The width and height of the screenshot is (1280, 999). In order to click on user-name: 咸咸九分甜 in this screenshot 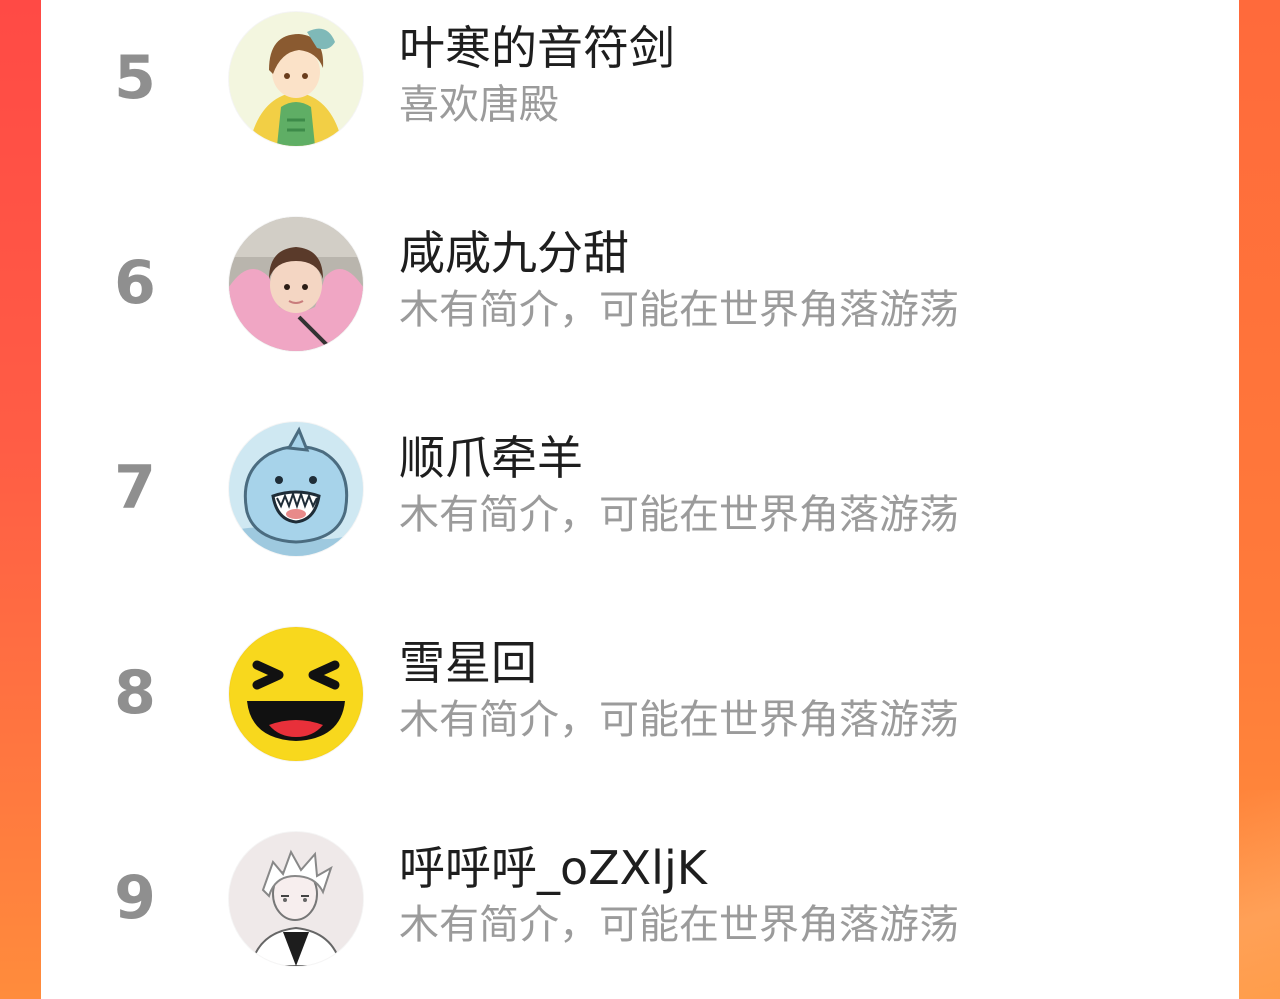, I will do `click(514, 253)`.